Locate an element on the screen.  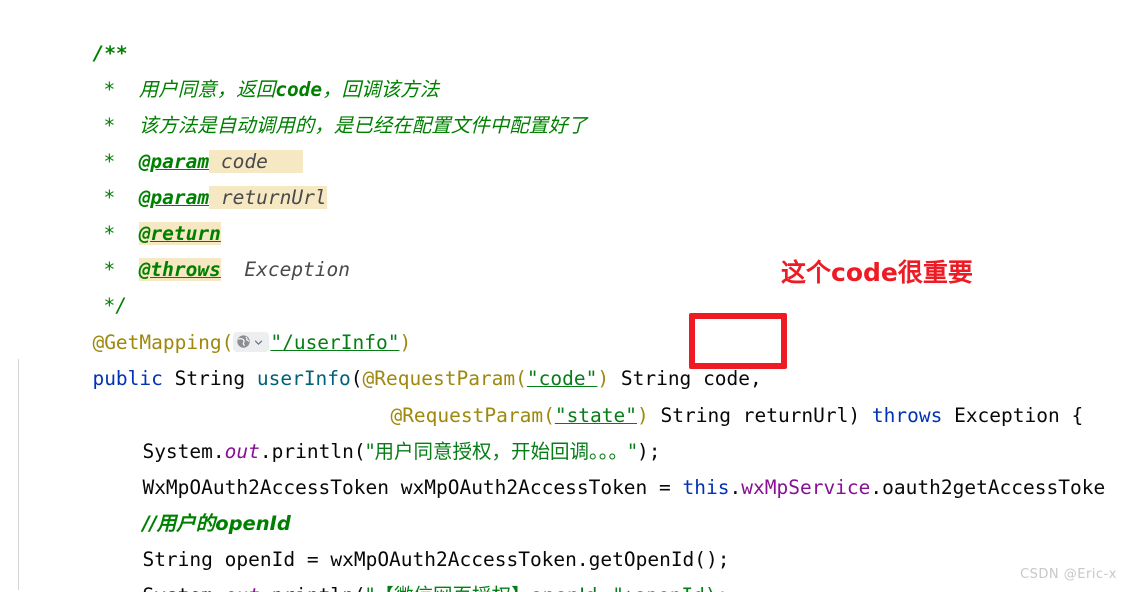
code-line-javadoc-return: * @return is located at coordinates (127, 212).